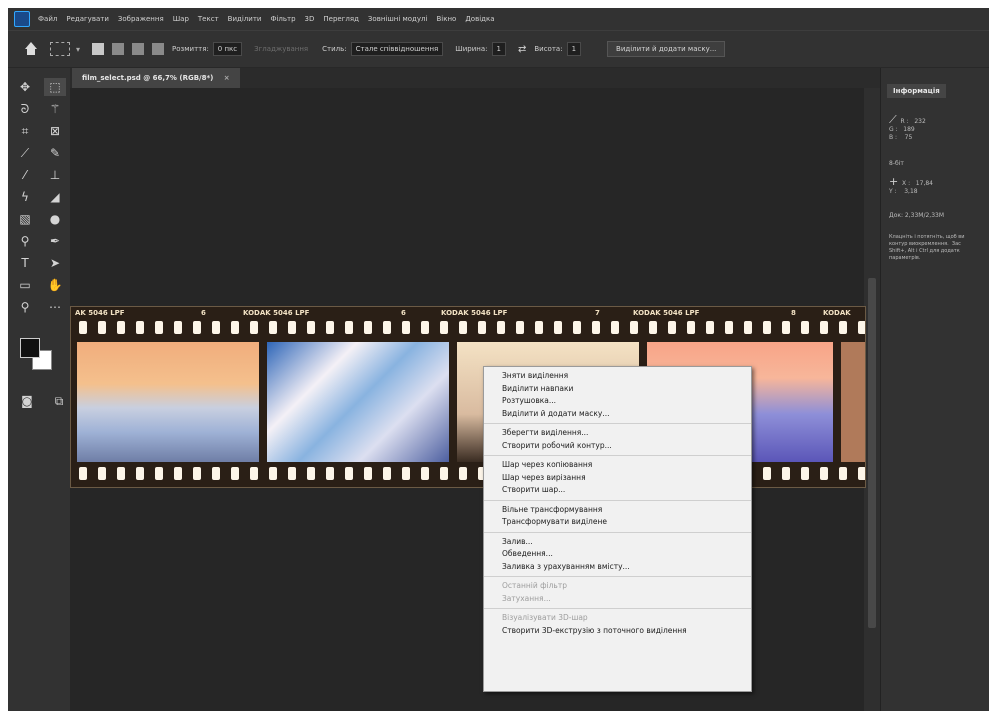 Image resolution: width=989 pixels, height=711 pixels. What do you see at coordinates (617, 389) in the screenshot?
I see `context-menu-item: Виділити навпаки` at bounding box center [617, 389].